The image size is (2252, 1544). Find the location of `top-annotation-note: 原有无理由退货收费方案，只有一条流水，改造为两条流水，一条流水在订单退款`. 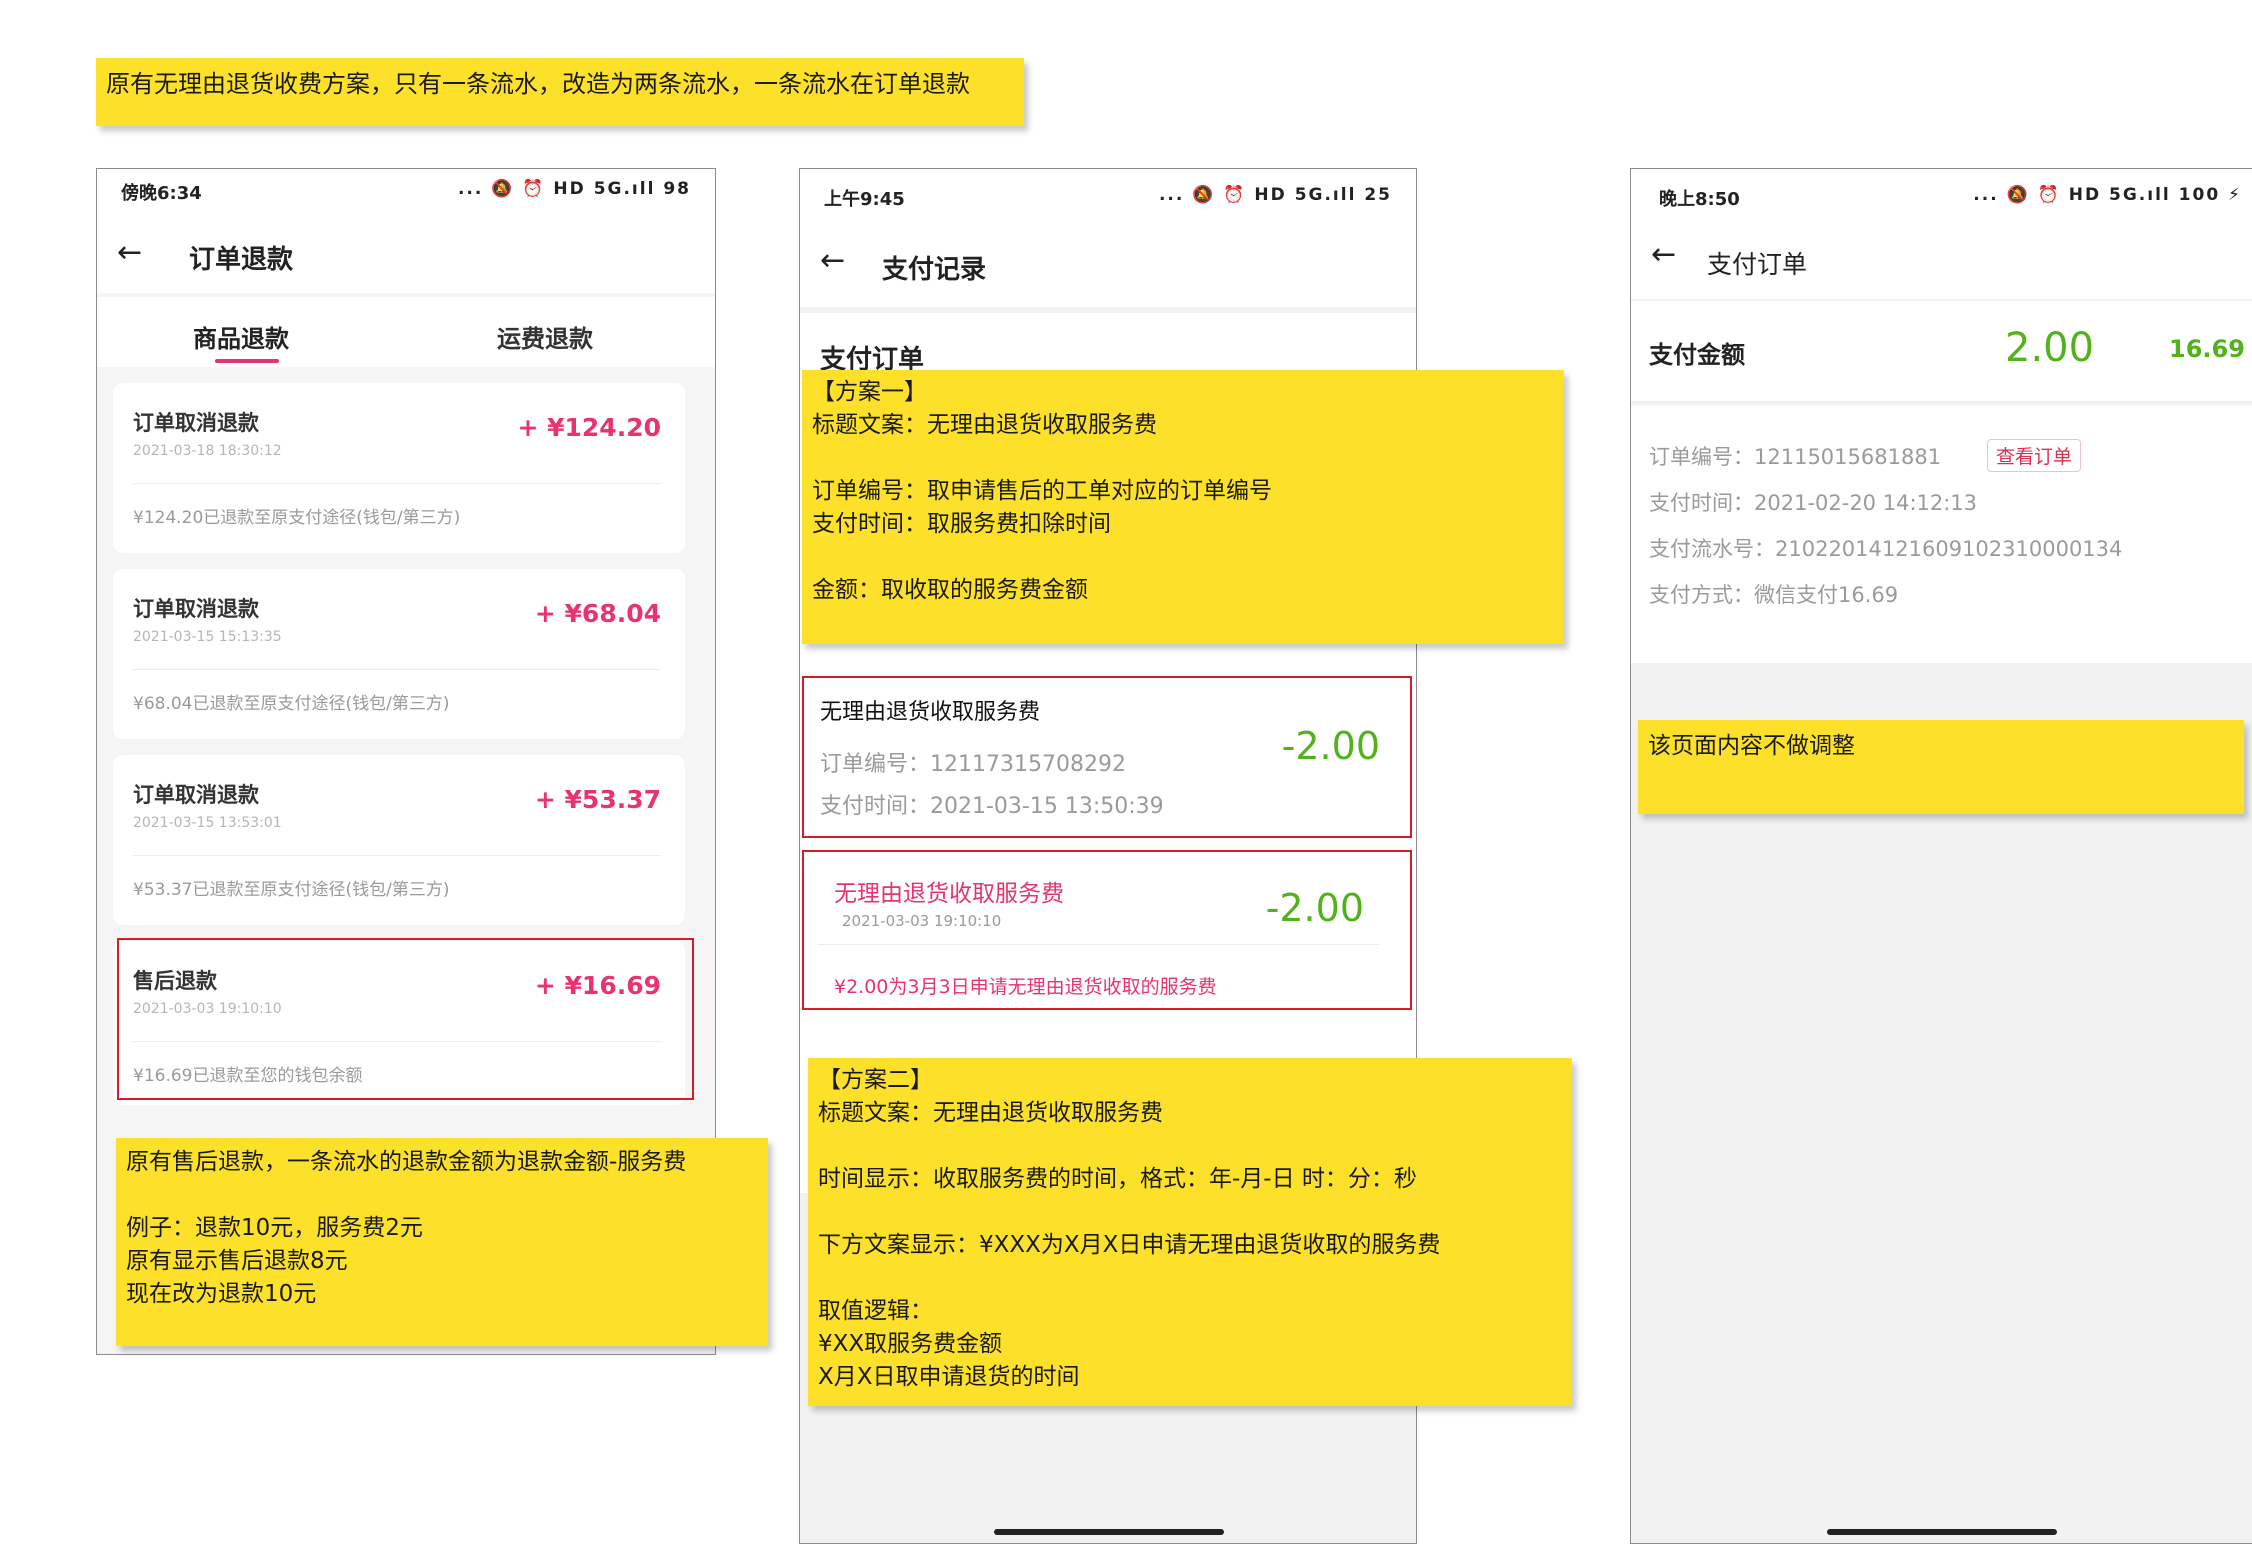

top-annotation-note: 原有无理由退货收费方案，只有一条流水，改造为两条流水，一条流水在订单退款 is located at coordinates (560, 92).